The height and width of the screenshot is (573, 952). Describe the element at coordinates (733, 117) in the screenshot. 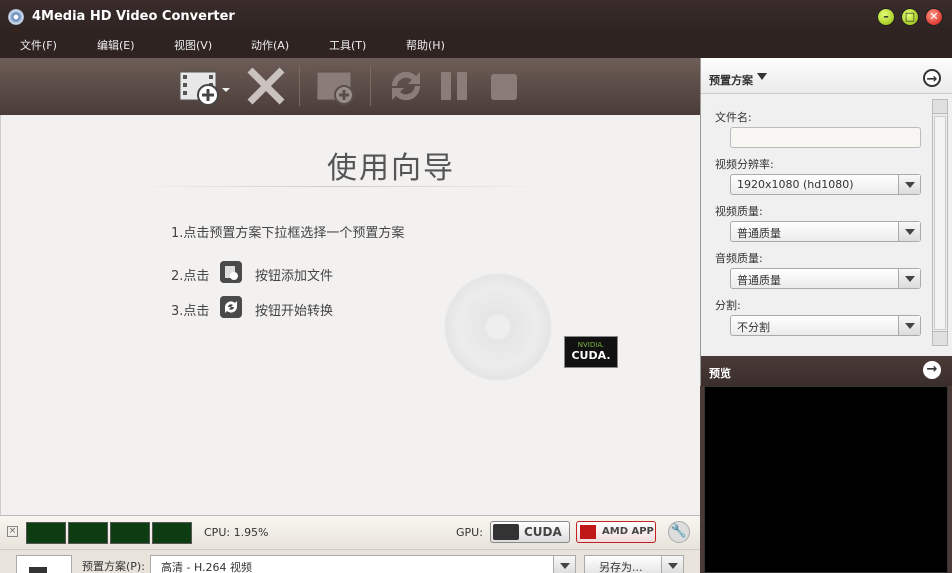

I see `filename-label: 文件名:` at that location.